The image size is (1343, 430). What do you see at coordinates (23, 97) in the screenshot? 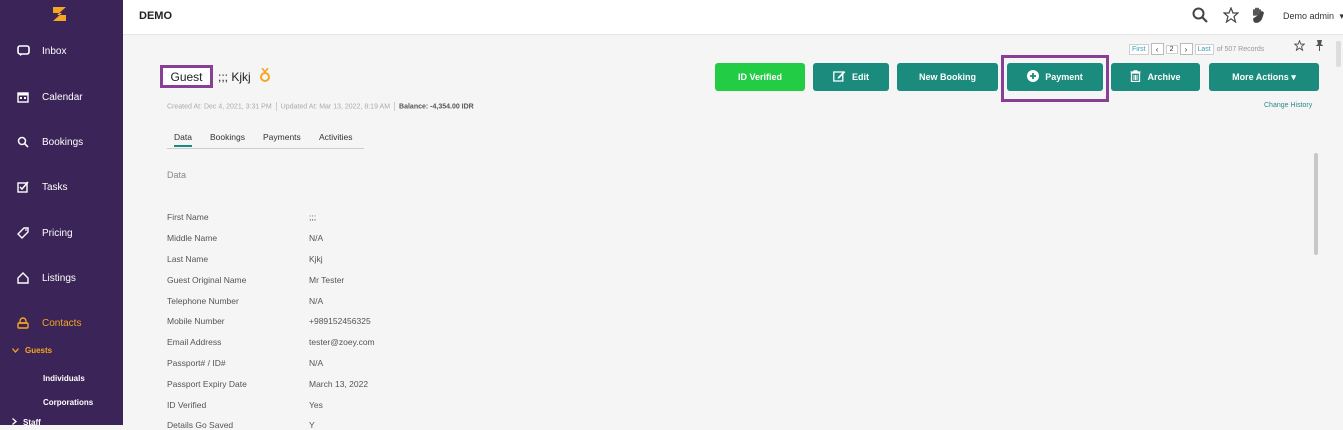
I see `calendar-icon` at bounding box center [23, 97].